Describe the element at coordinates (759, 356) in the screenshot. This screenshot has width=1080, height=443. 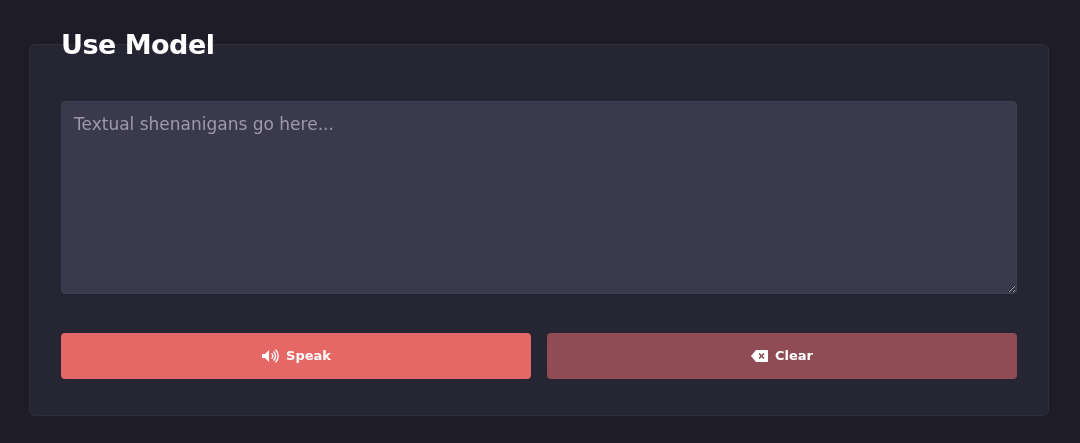
I see `backspace-icon` at that location.